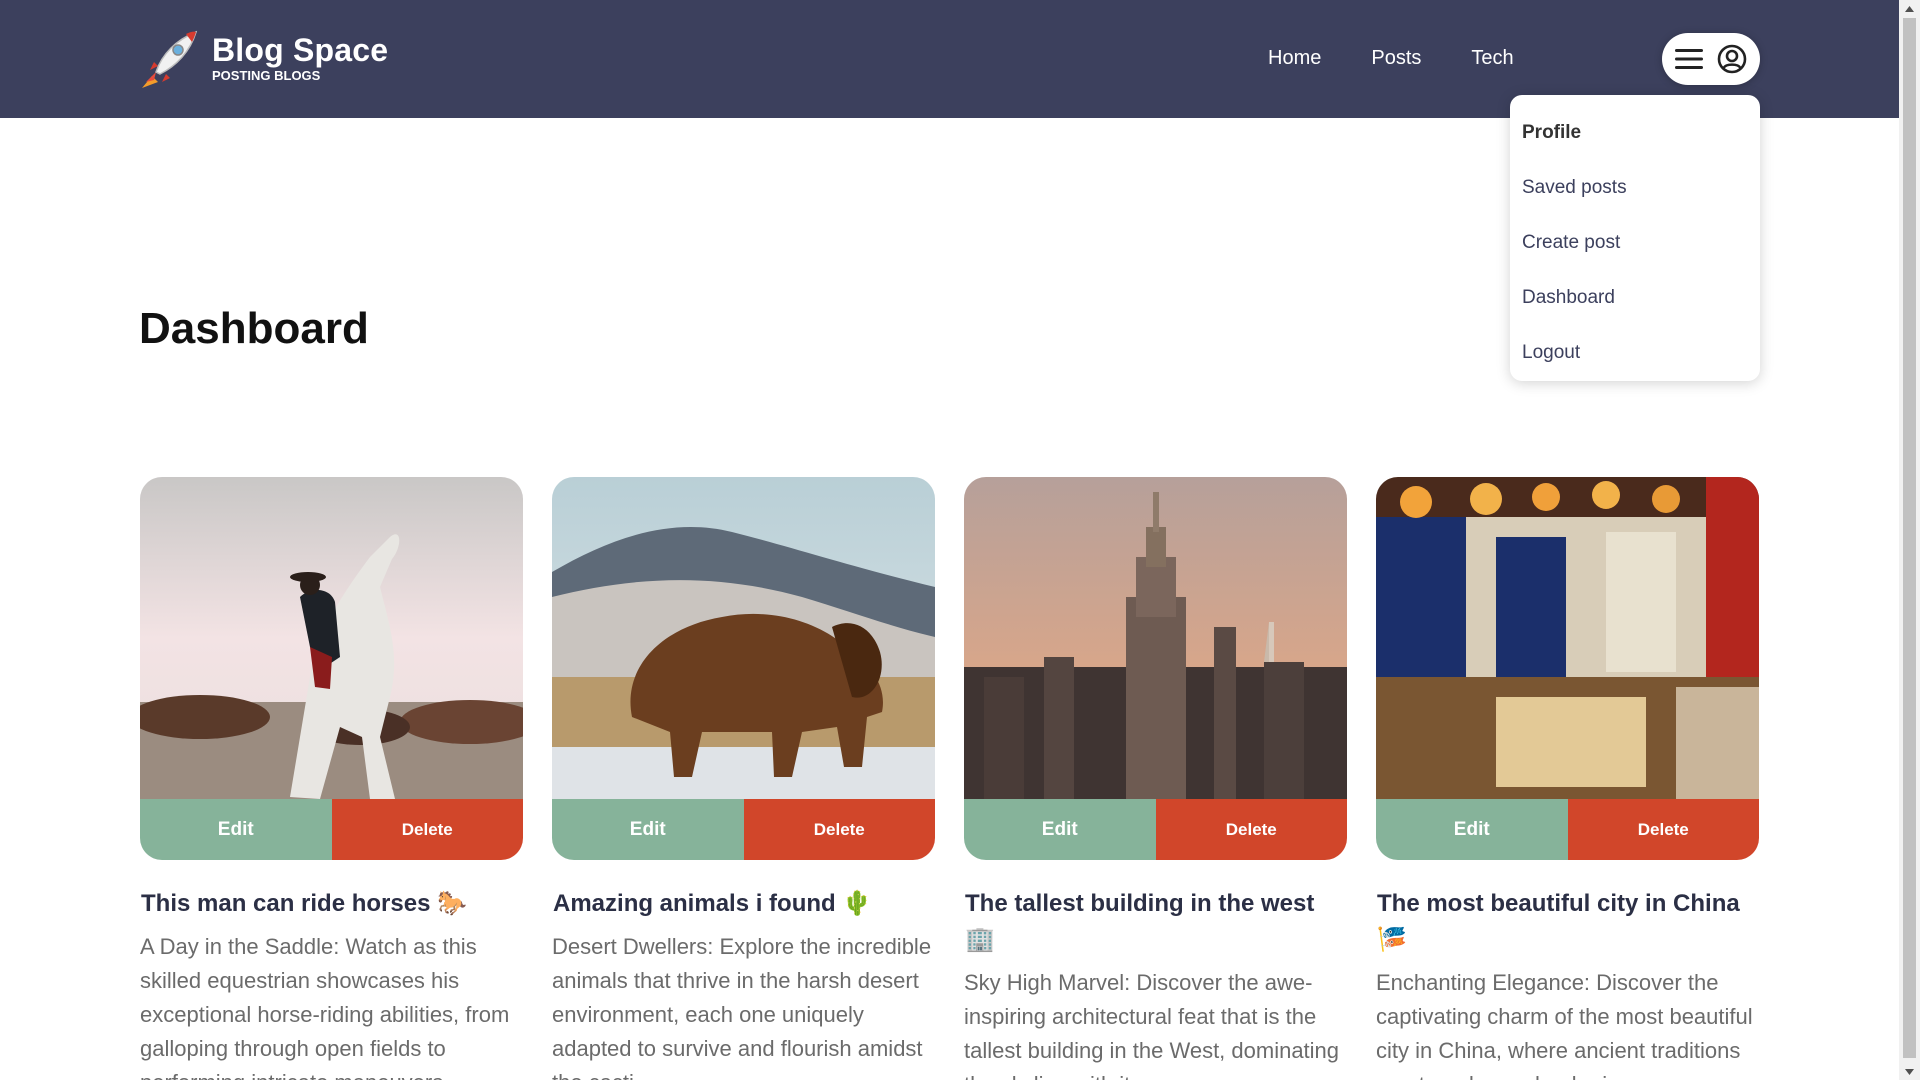  What do you see at coordinates (266, 75) in the screenshot?
I see `brand-subtitle: POSTING BLOGS` at bounding box center [266, 75].